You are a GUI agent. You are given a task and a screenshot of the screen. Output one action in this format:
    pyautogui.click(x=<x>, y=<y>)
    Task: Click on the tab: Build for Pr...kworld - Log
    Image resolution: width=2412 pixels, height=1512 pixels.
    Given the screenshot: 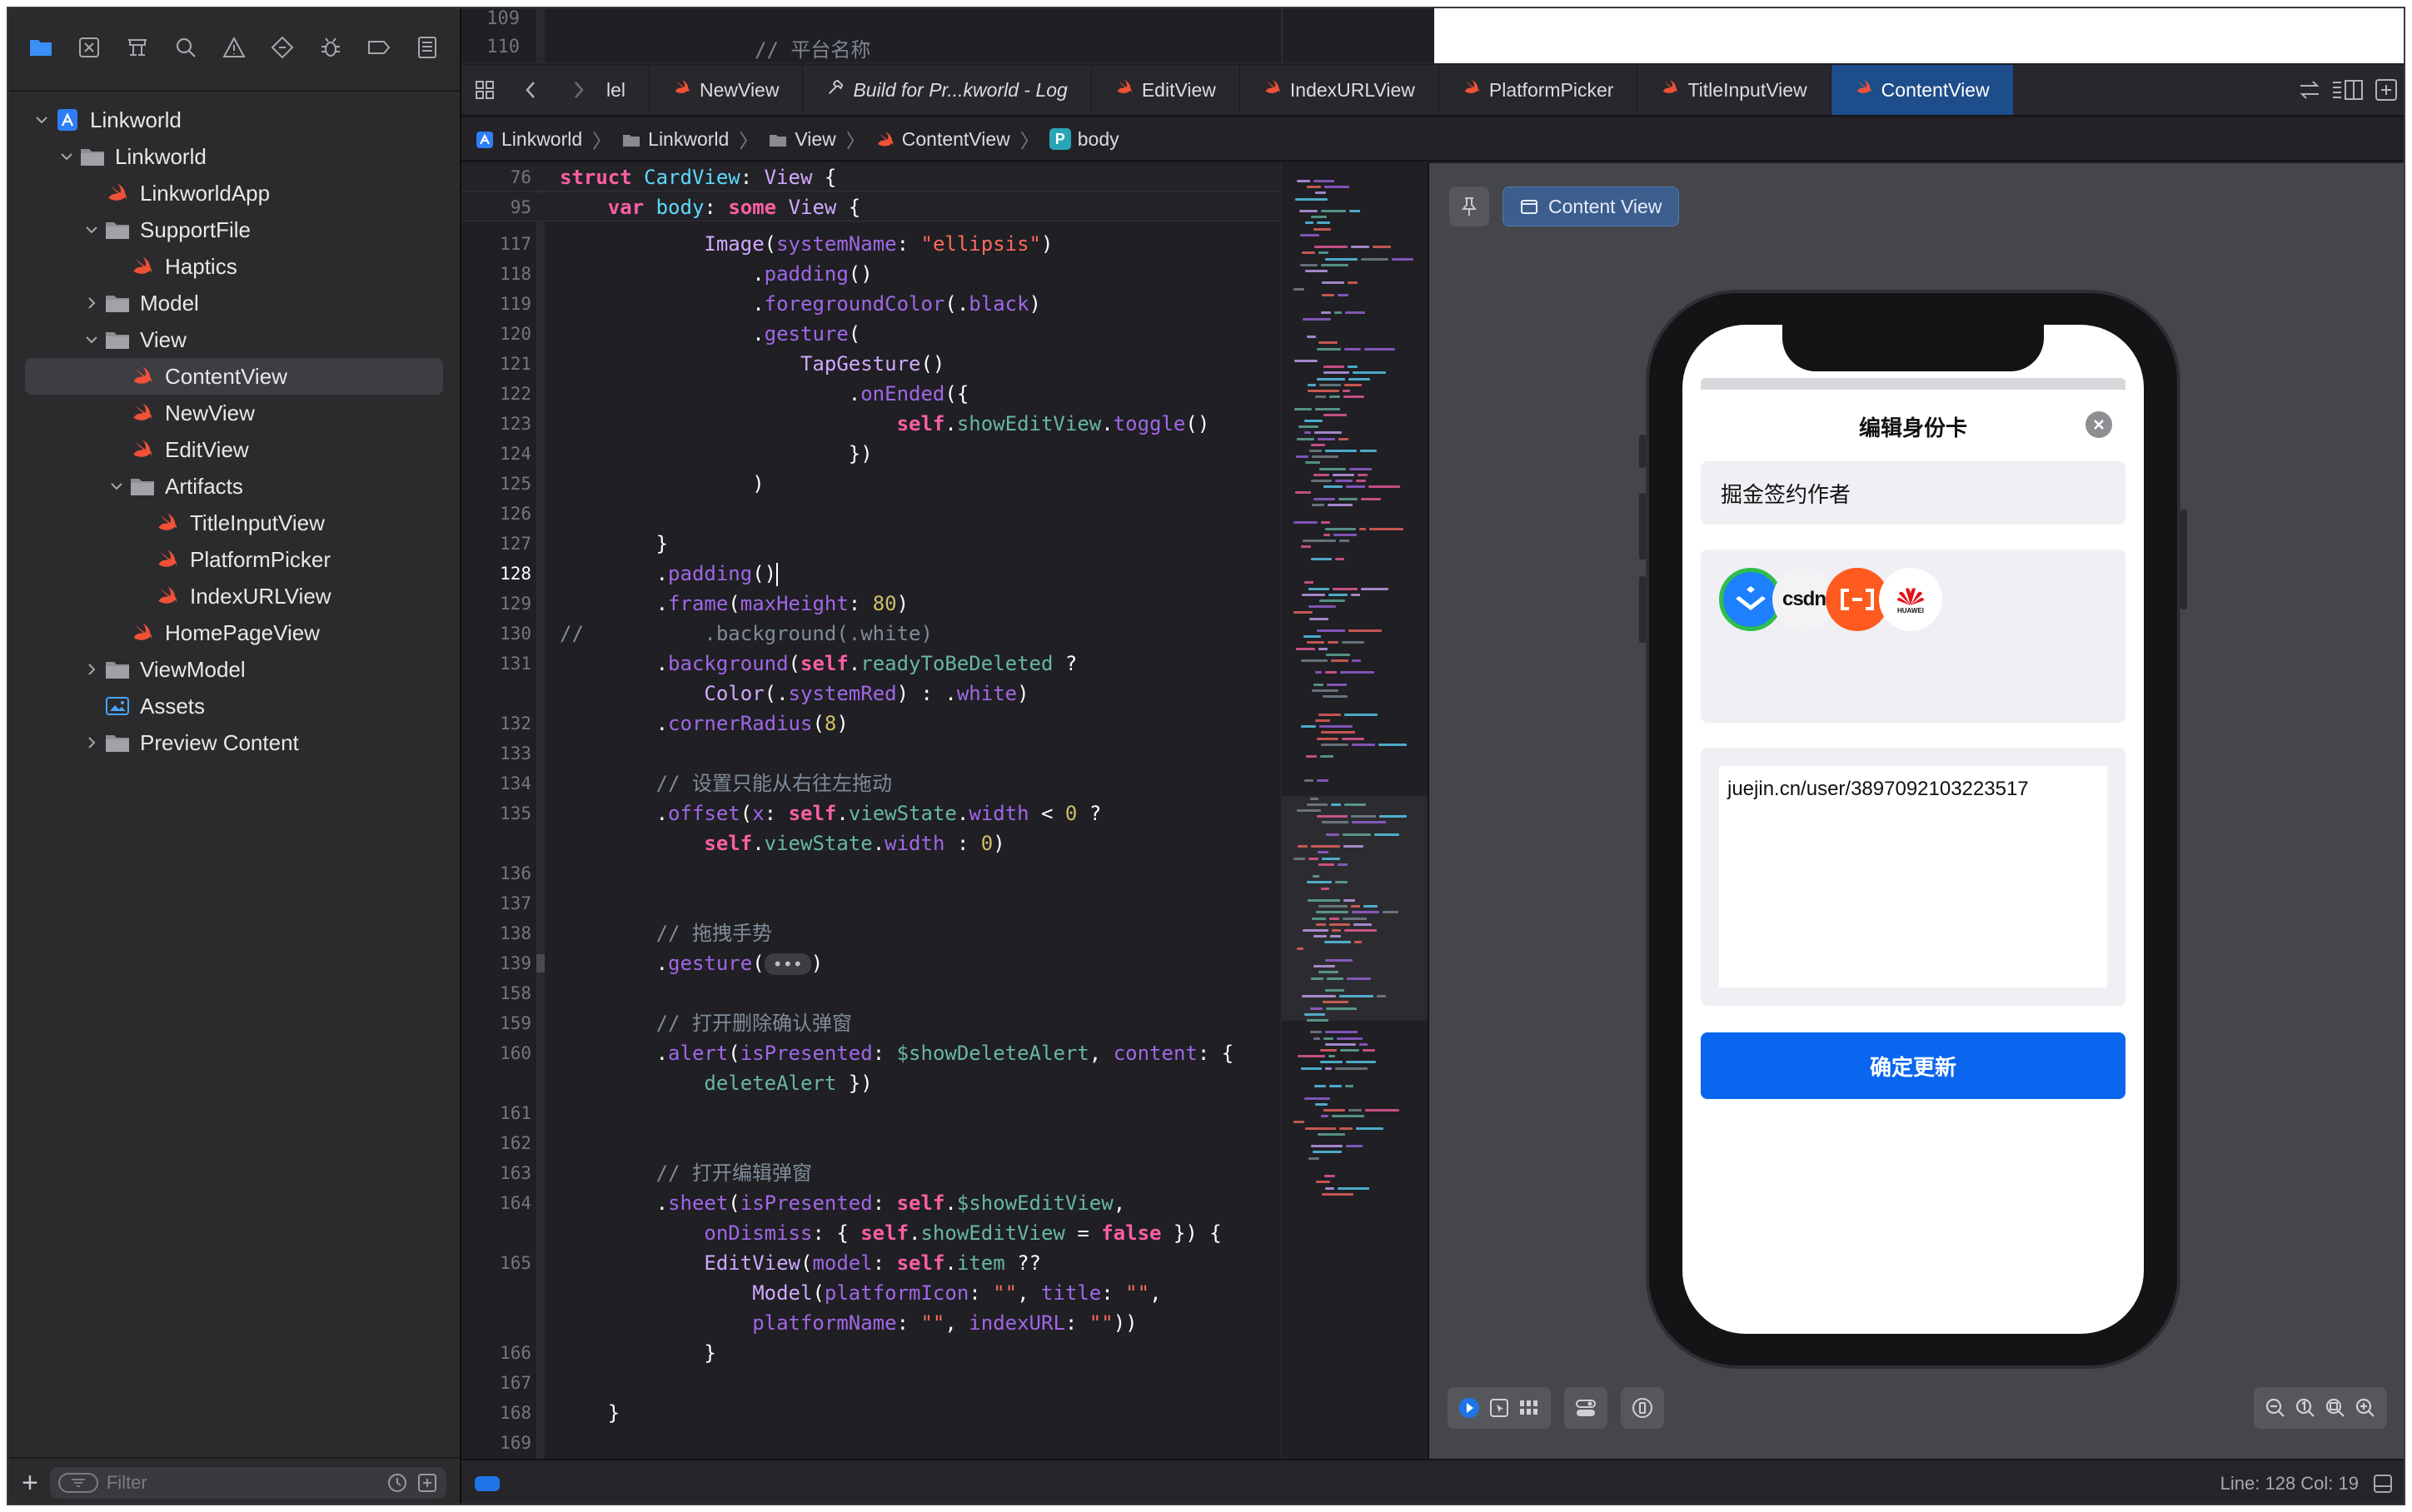 What is the action you would take?
    pyautogui.click(x=946, y=90)
    